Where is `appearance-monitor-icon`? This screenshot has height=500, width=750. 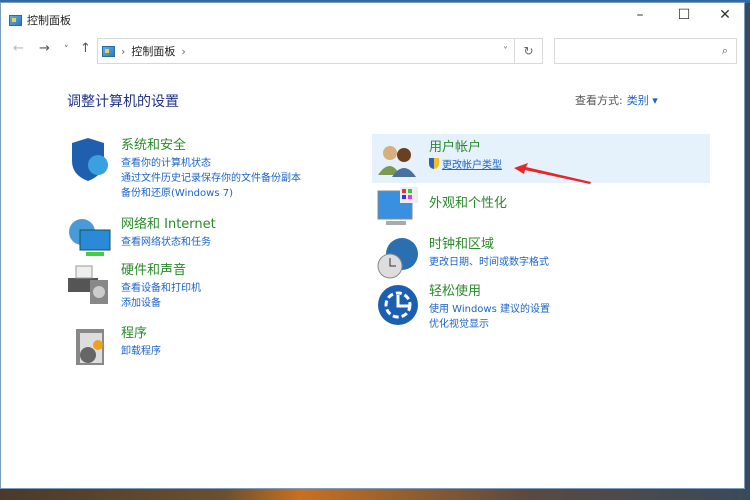 appearance-monitor-icon is located at coordinates (398, 209).